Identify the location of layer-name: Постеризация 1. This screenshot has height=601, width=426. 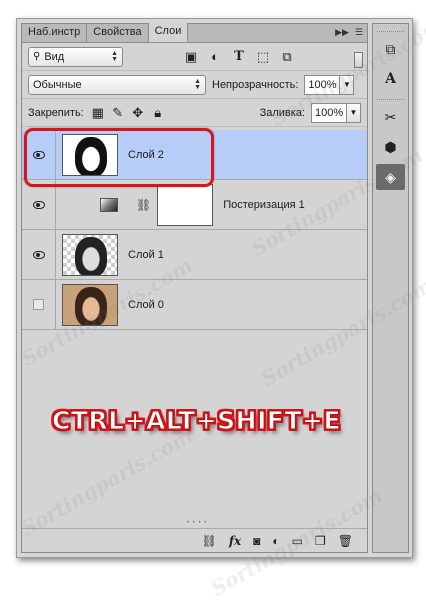
(264, 204).